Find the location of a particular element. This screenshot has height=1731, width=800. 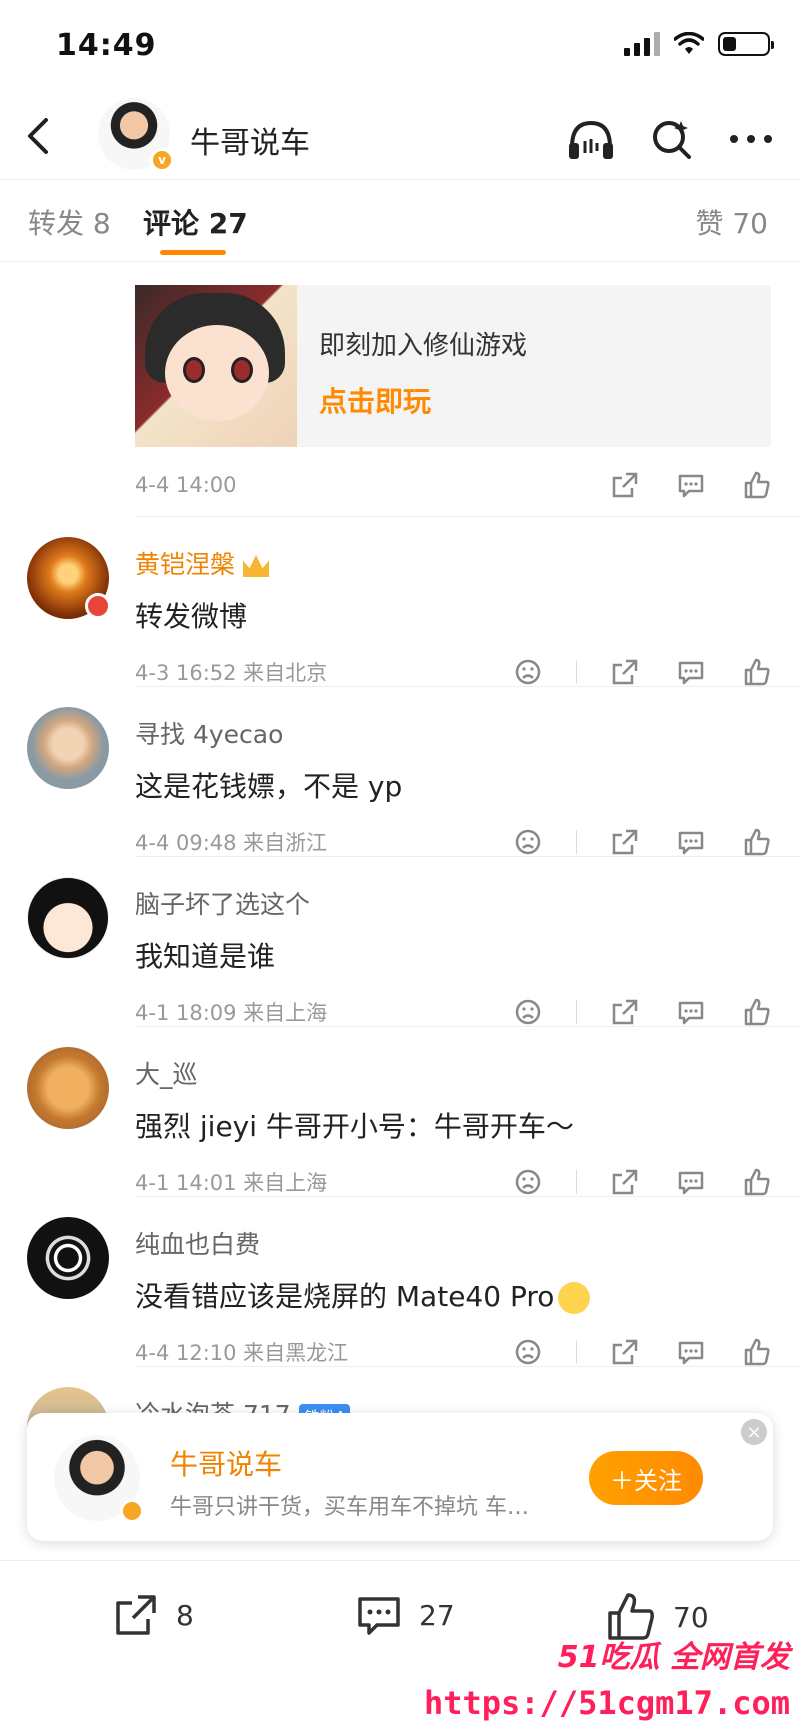

suggested-account-avatar is located at coordinates (99, 1479).